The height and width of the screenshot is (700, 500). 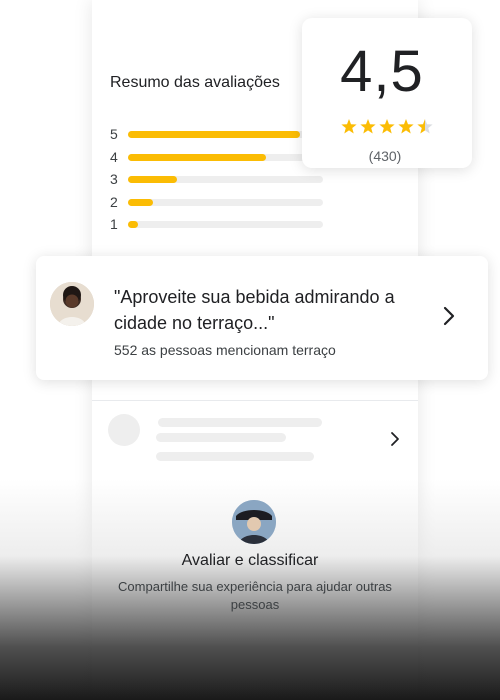 What do you see at coordinates (255, 400) in the screenshot?
I see `divider` at bounding box center [255, 400].